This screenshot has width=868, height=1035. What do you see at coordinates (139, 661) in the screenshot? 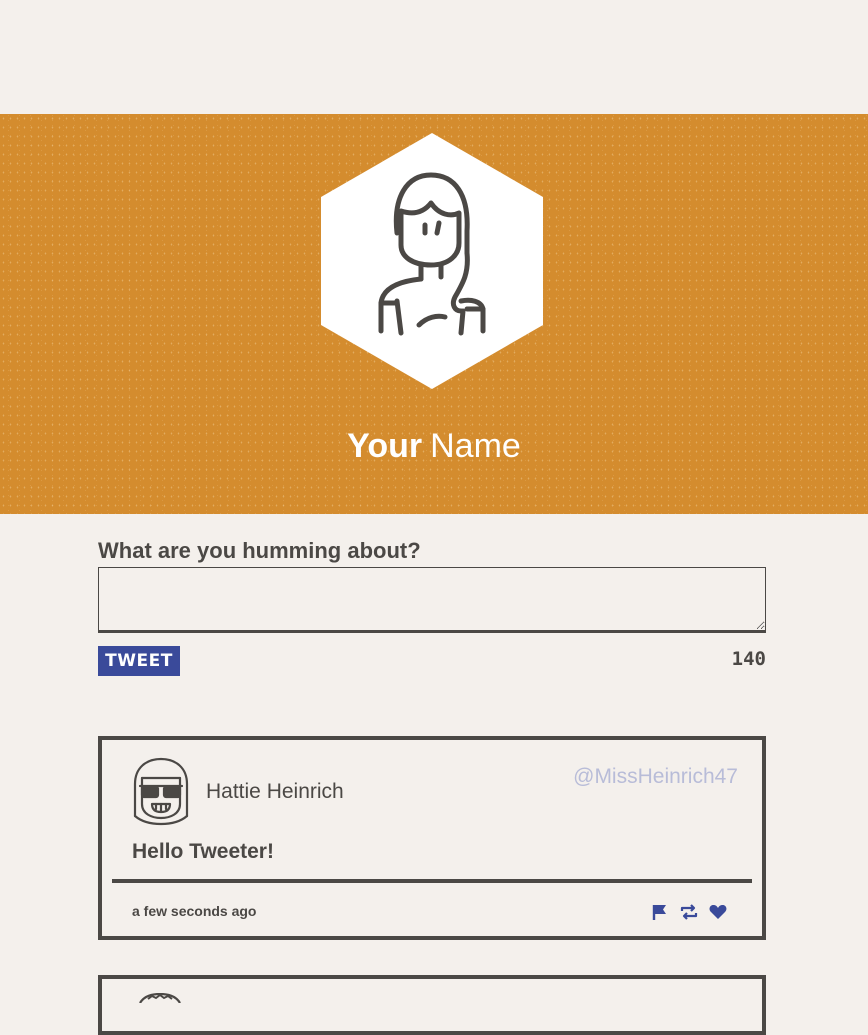
I see `tweet-button: TWEET` at bounding box center [139, 661].